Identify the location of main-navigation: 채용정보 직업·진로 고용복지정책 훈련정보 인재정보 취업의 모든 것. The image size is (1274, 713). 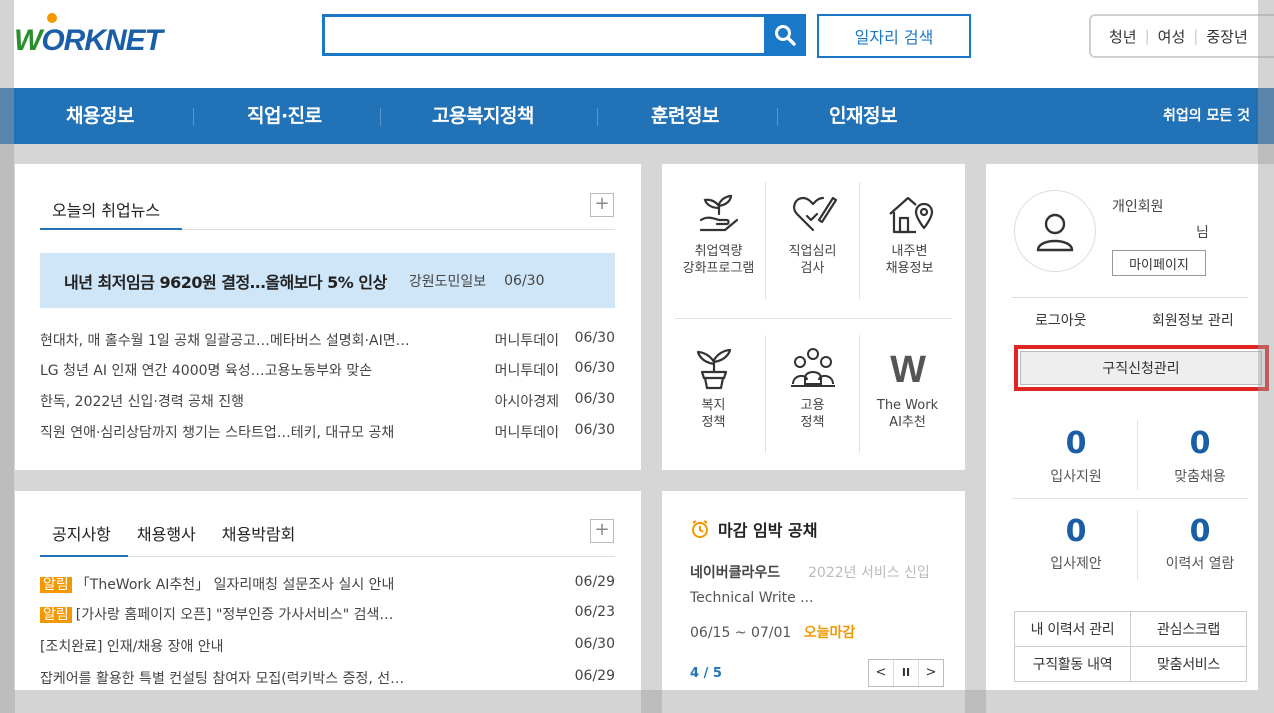
(637, 116).